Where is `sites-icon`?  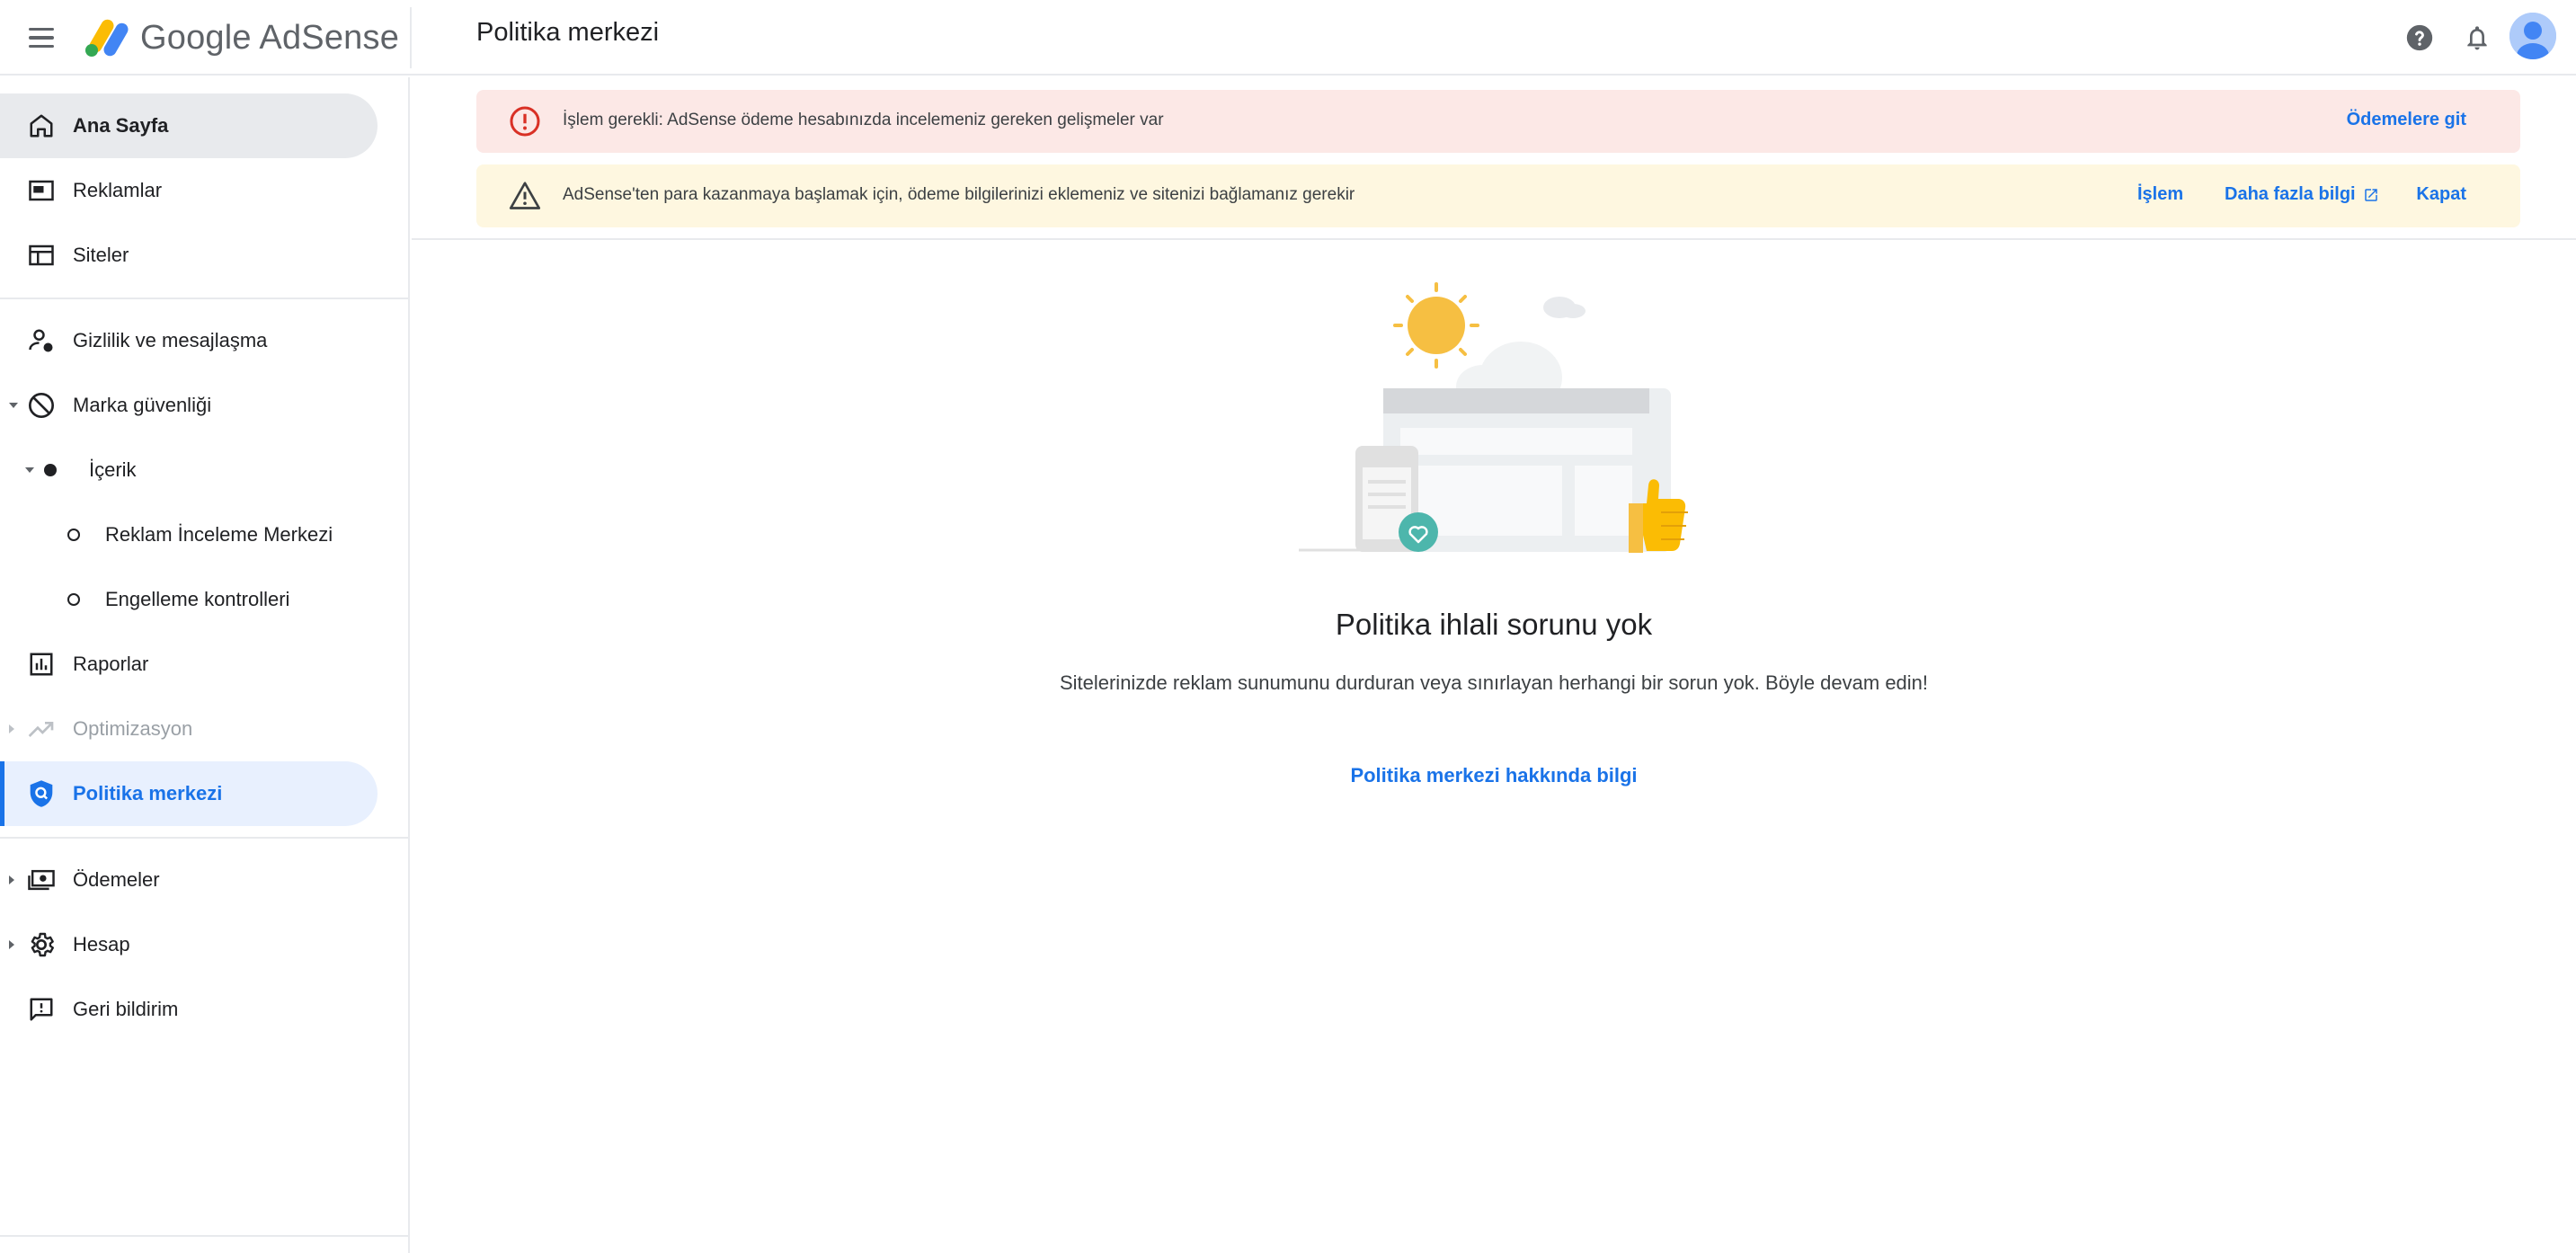 sites-icon is located at coordinates (41, 255).